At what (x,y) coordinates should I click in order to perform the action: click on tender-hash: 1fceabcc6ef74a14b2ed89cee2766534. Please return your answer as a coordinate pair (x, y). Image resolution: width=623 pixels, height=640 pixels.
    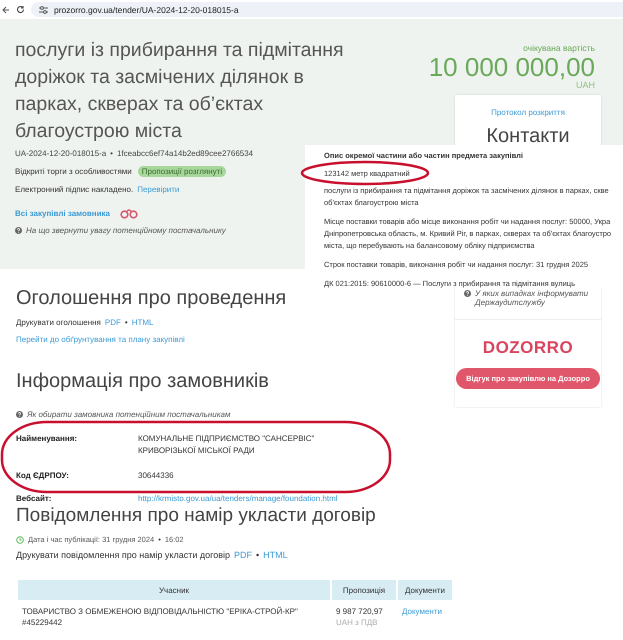
    Looking at the image, I should click on (185, 153).